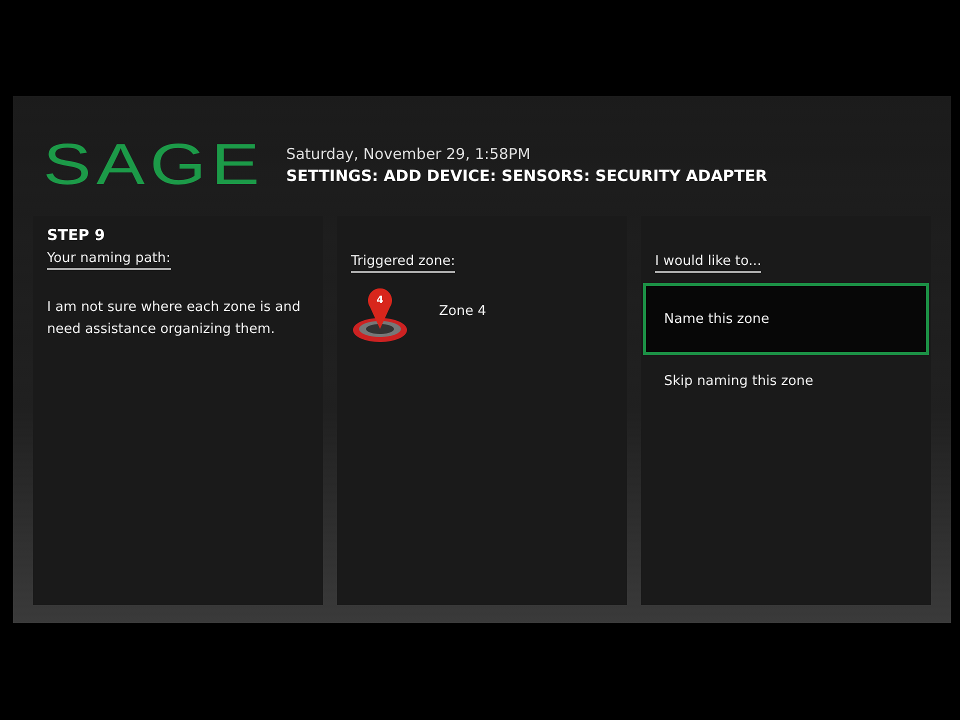 This screenshot has width=960, height=720. What do you see at coordinates (462, 311) in the screenshot?
I see `zone-name: Zone 4` at bounding box center [462, 311].